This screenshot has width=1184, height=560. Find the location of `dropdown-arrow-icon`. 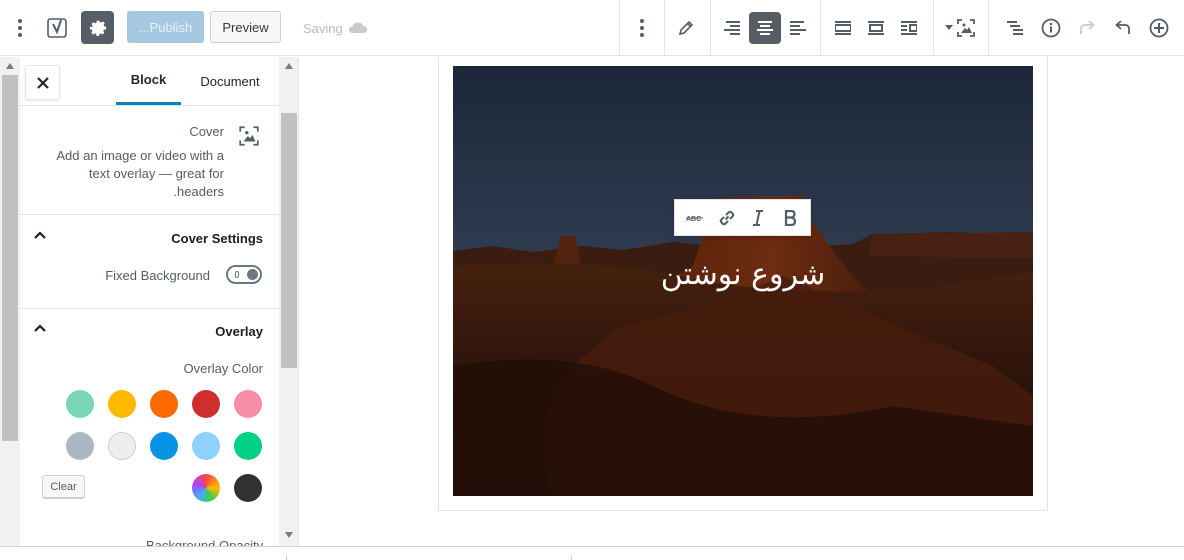

dropdown-arrow-icon is located at coordinates (948, 27).